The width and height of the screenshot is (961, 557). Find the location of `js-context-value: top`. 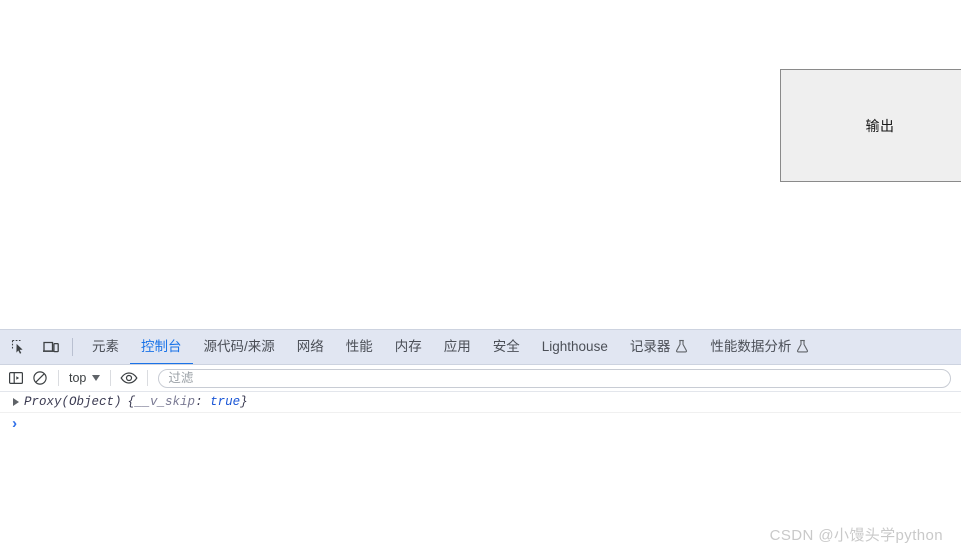

js-context-value: top is located at coordinates (78, 378).